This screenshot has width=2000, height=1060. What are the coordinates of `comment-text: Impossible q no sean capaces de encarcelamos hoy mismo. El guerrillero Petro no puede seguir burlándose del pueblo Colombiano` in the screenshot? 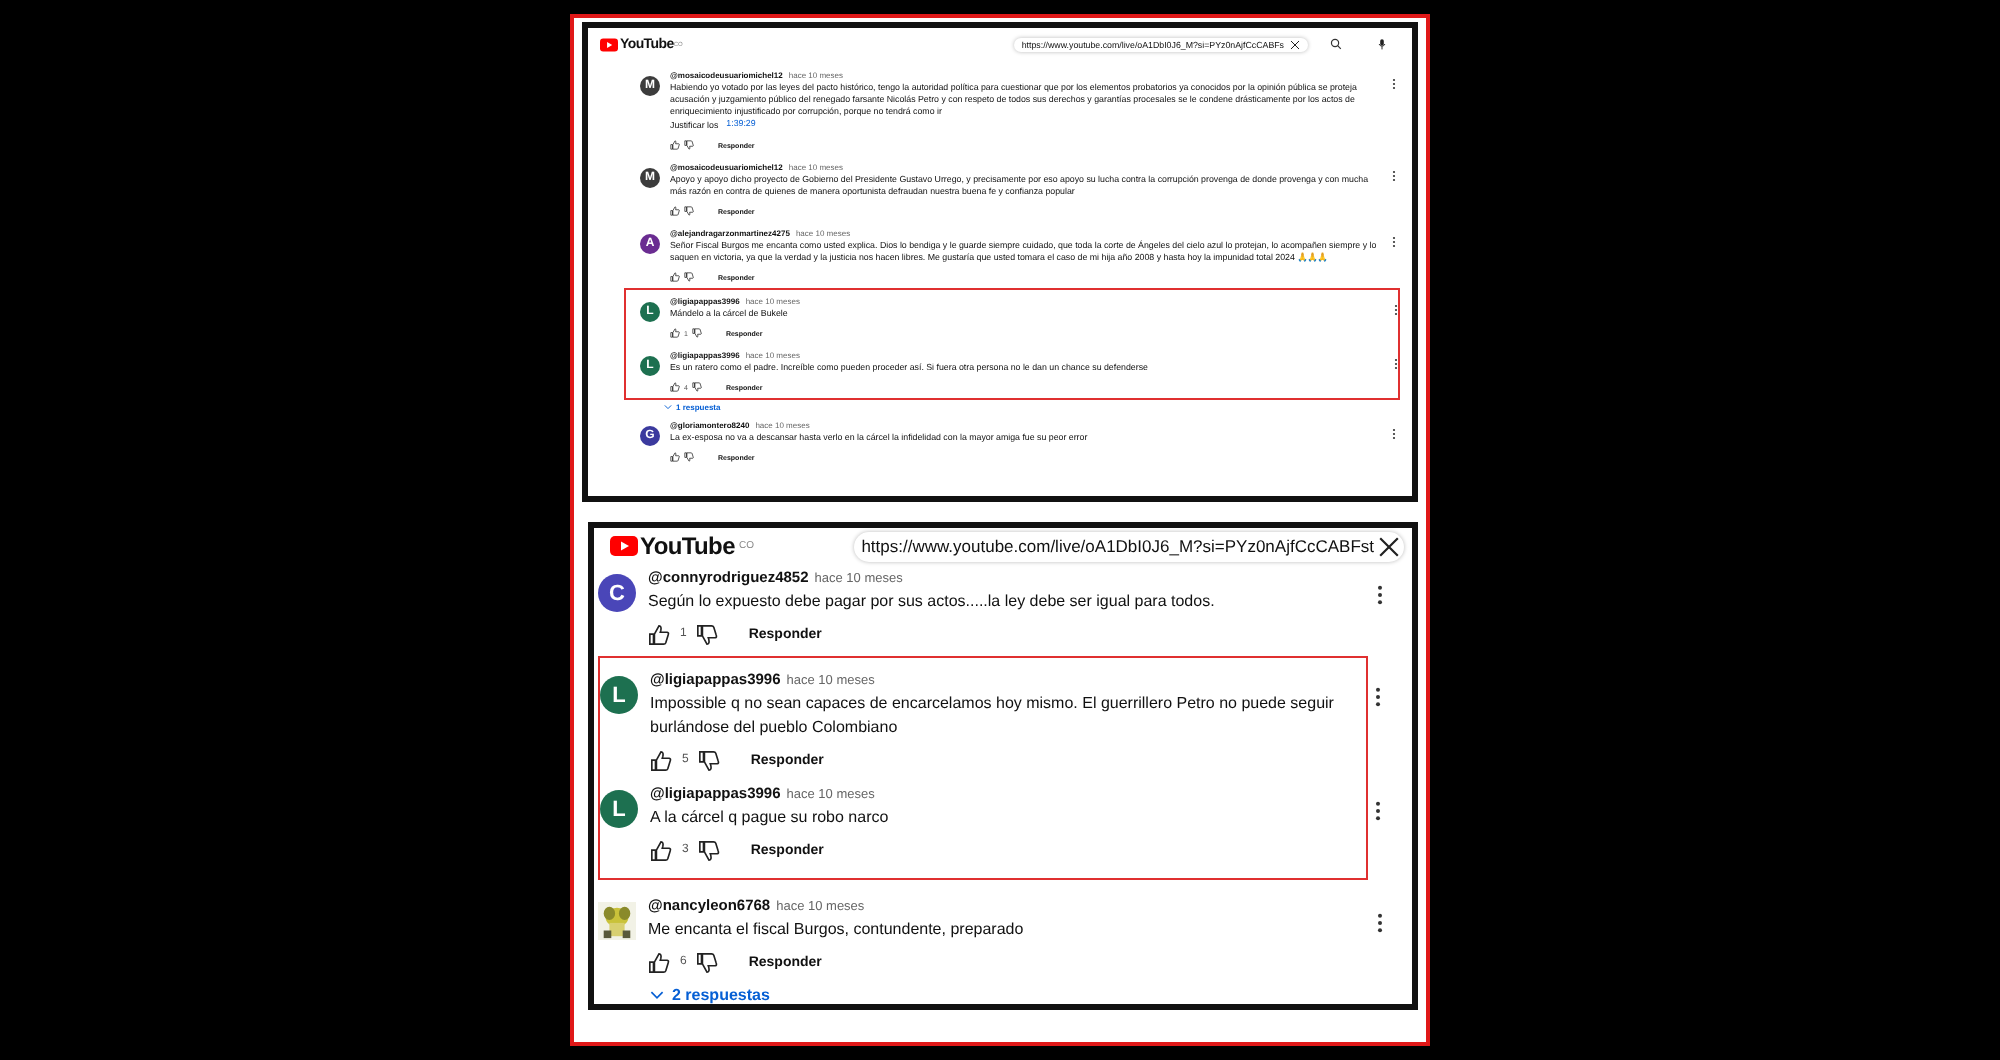 It's located at (993, 716).